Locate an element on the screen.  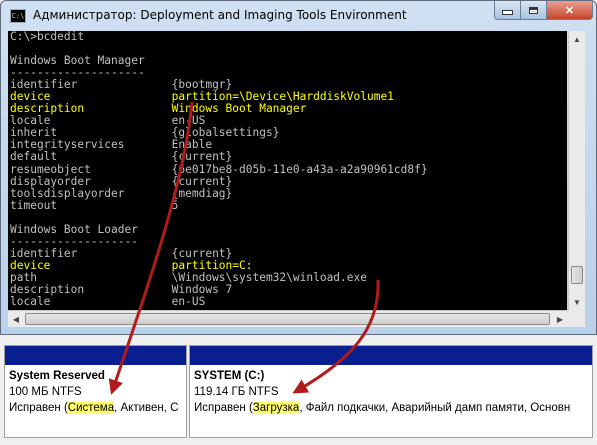
vertical-scrollbar: ▲ ▼ is located at coordinates (576, 170).